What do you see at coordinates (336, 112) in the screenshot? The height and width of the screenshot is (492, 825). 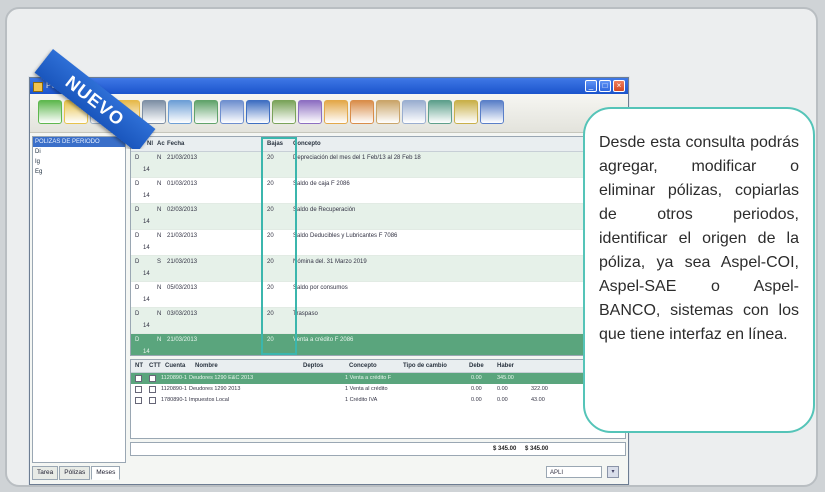 I see `document-2-icon` at bounding box center [336, 112].